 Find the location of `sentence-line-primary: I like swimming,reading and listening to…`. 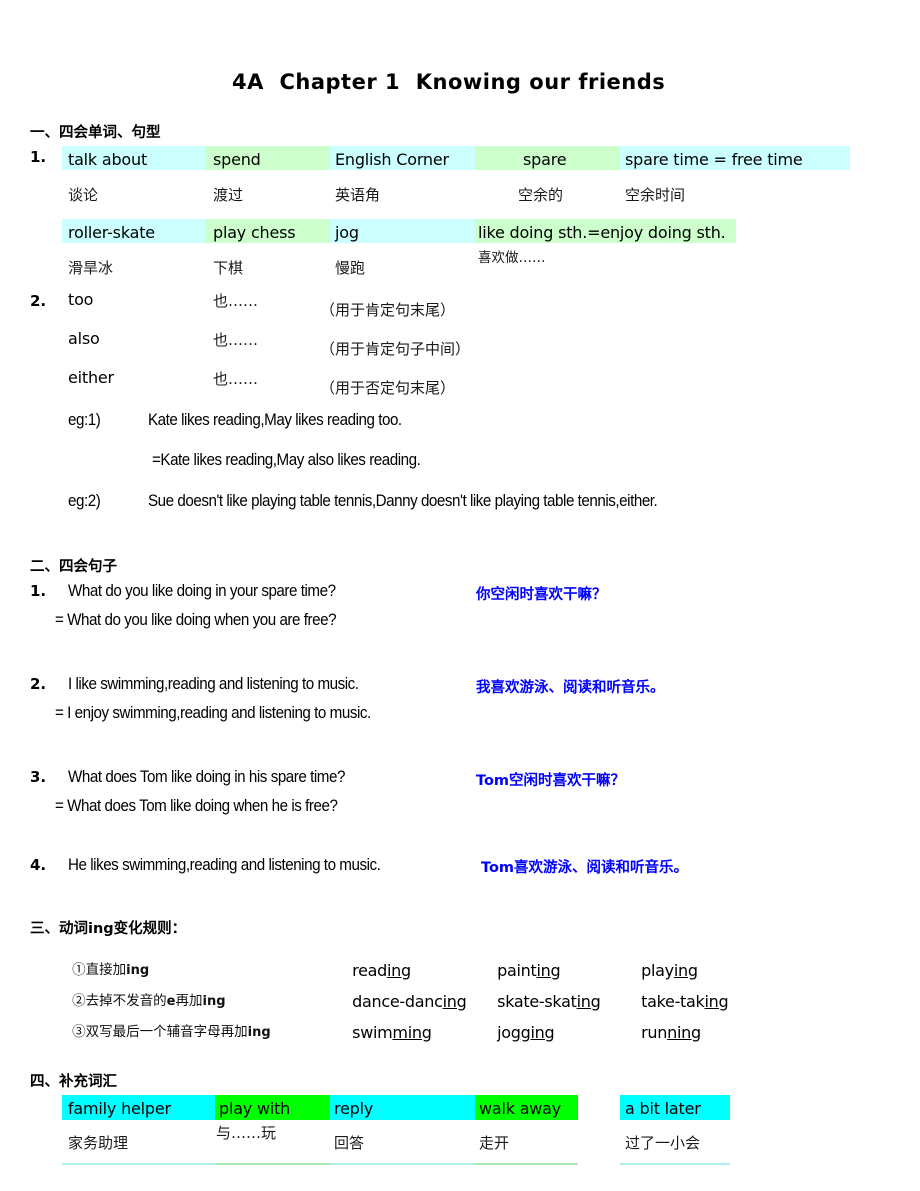

sentence-line-primary: I like swimming,reading and listening to… is located at coordinates (213, 684).